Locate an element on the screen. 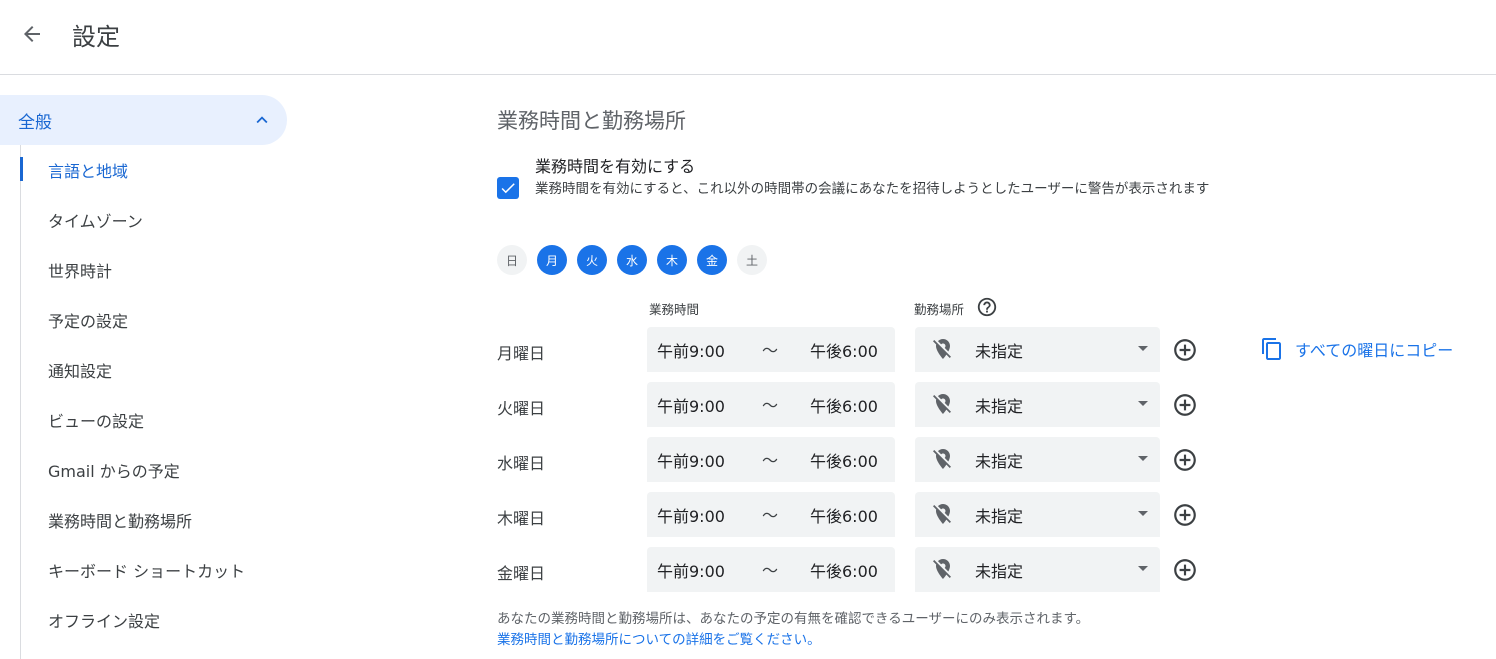 The image size is (1496, 659). working-hours-row-fri: 金曜日 午前9:00 〜 午後6:00 未指定 is located at coordinates (992, 570).